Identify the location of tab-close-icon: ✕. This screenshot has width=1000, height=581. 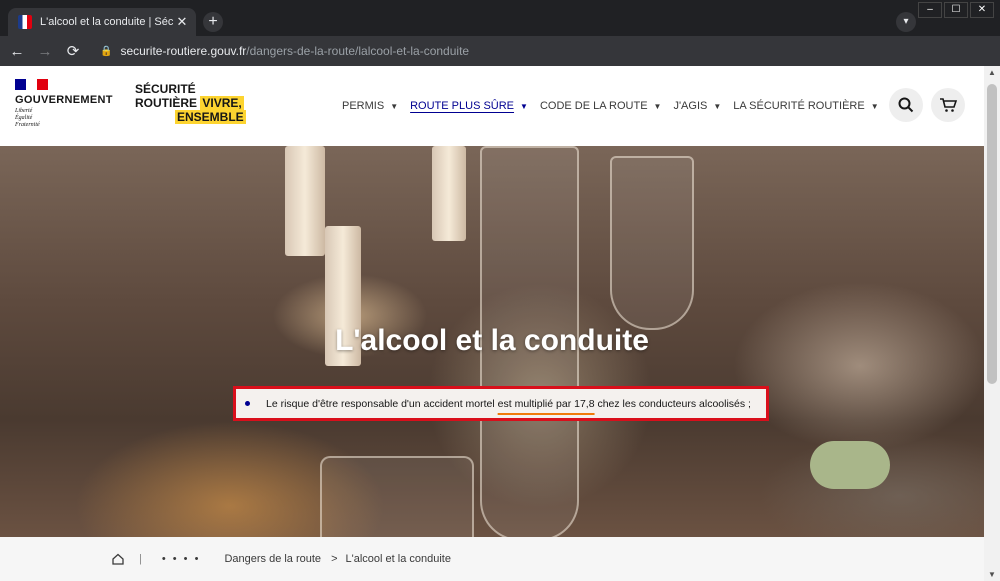
(182, 22).